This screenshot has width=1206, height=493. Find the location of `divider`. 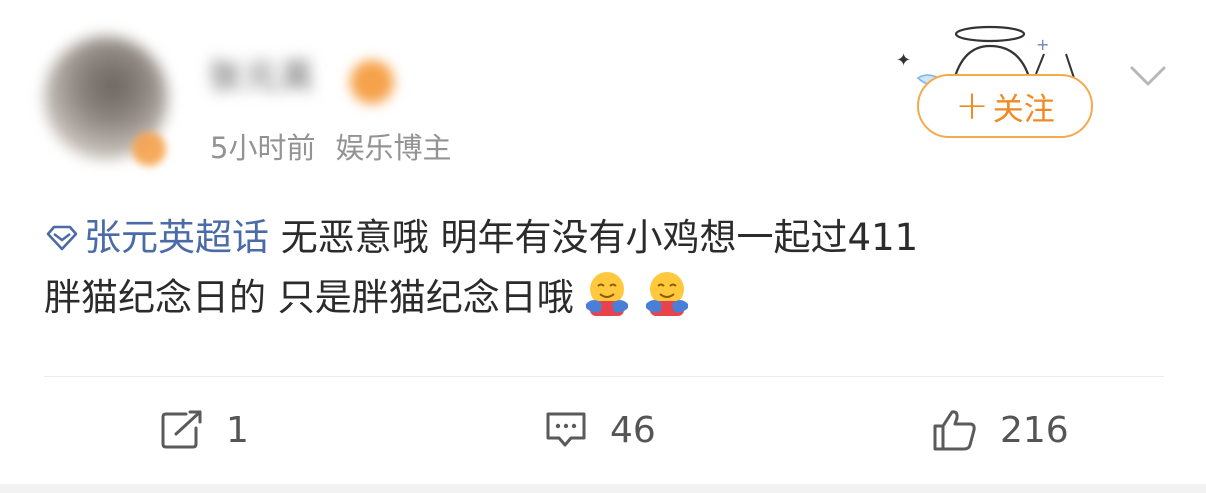

divider is located at coordinates (604, 376).